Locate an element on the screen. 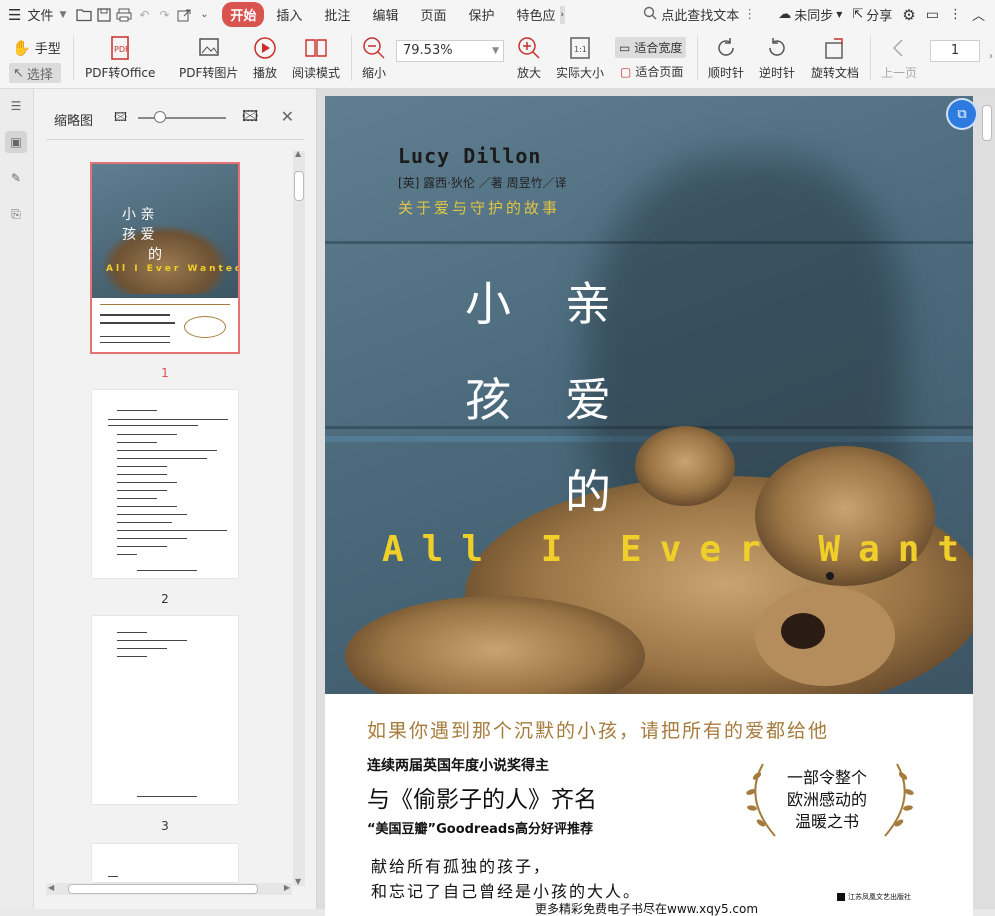 Image resolution: width=995 pixels, height=916 pixels. open-folder-icon is located at coordinates (84, 15).